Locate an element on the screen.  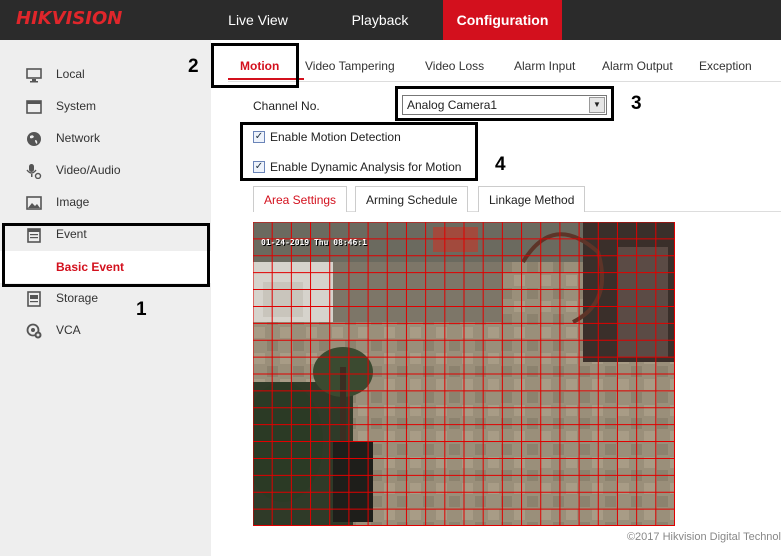
globe-icon is located at coordinates (34, 139).